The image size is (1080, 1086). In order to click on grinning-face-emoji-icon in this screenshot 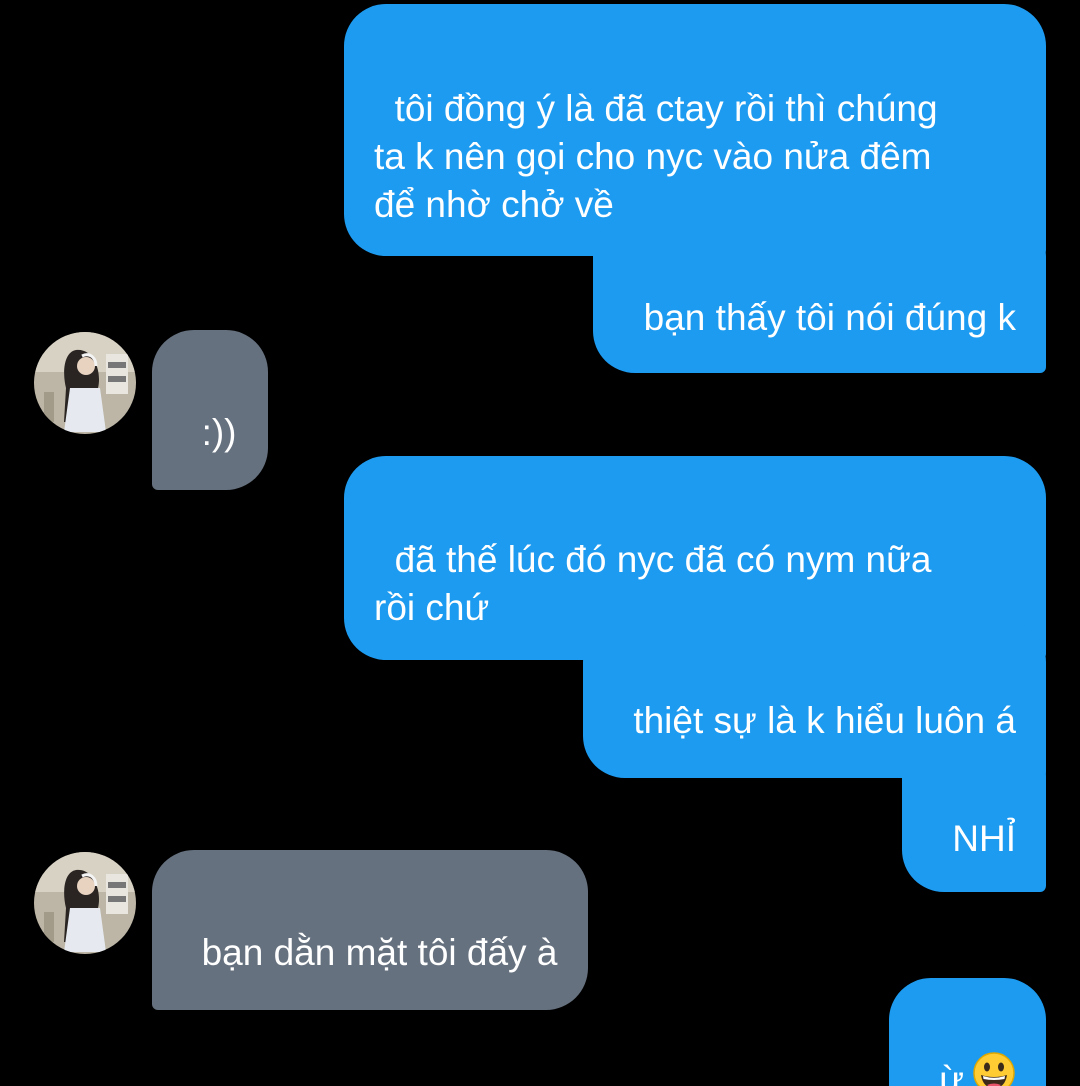, I will do `click(994, 1068)`.